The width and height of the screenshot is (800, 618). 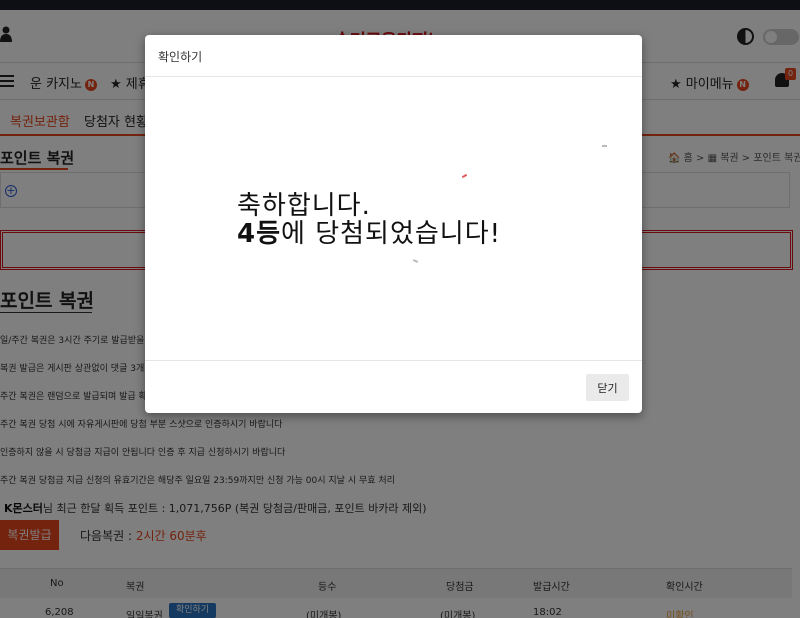 What do you see at coordinates (393, 56) in the screenshot?
I see `modal-header: 확인하기` at bounding box center [393, 56].